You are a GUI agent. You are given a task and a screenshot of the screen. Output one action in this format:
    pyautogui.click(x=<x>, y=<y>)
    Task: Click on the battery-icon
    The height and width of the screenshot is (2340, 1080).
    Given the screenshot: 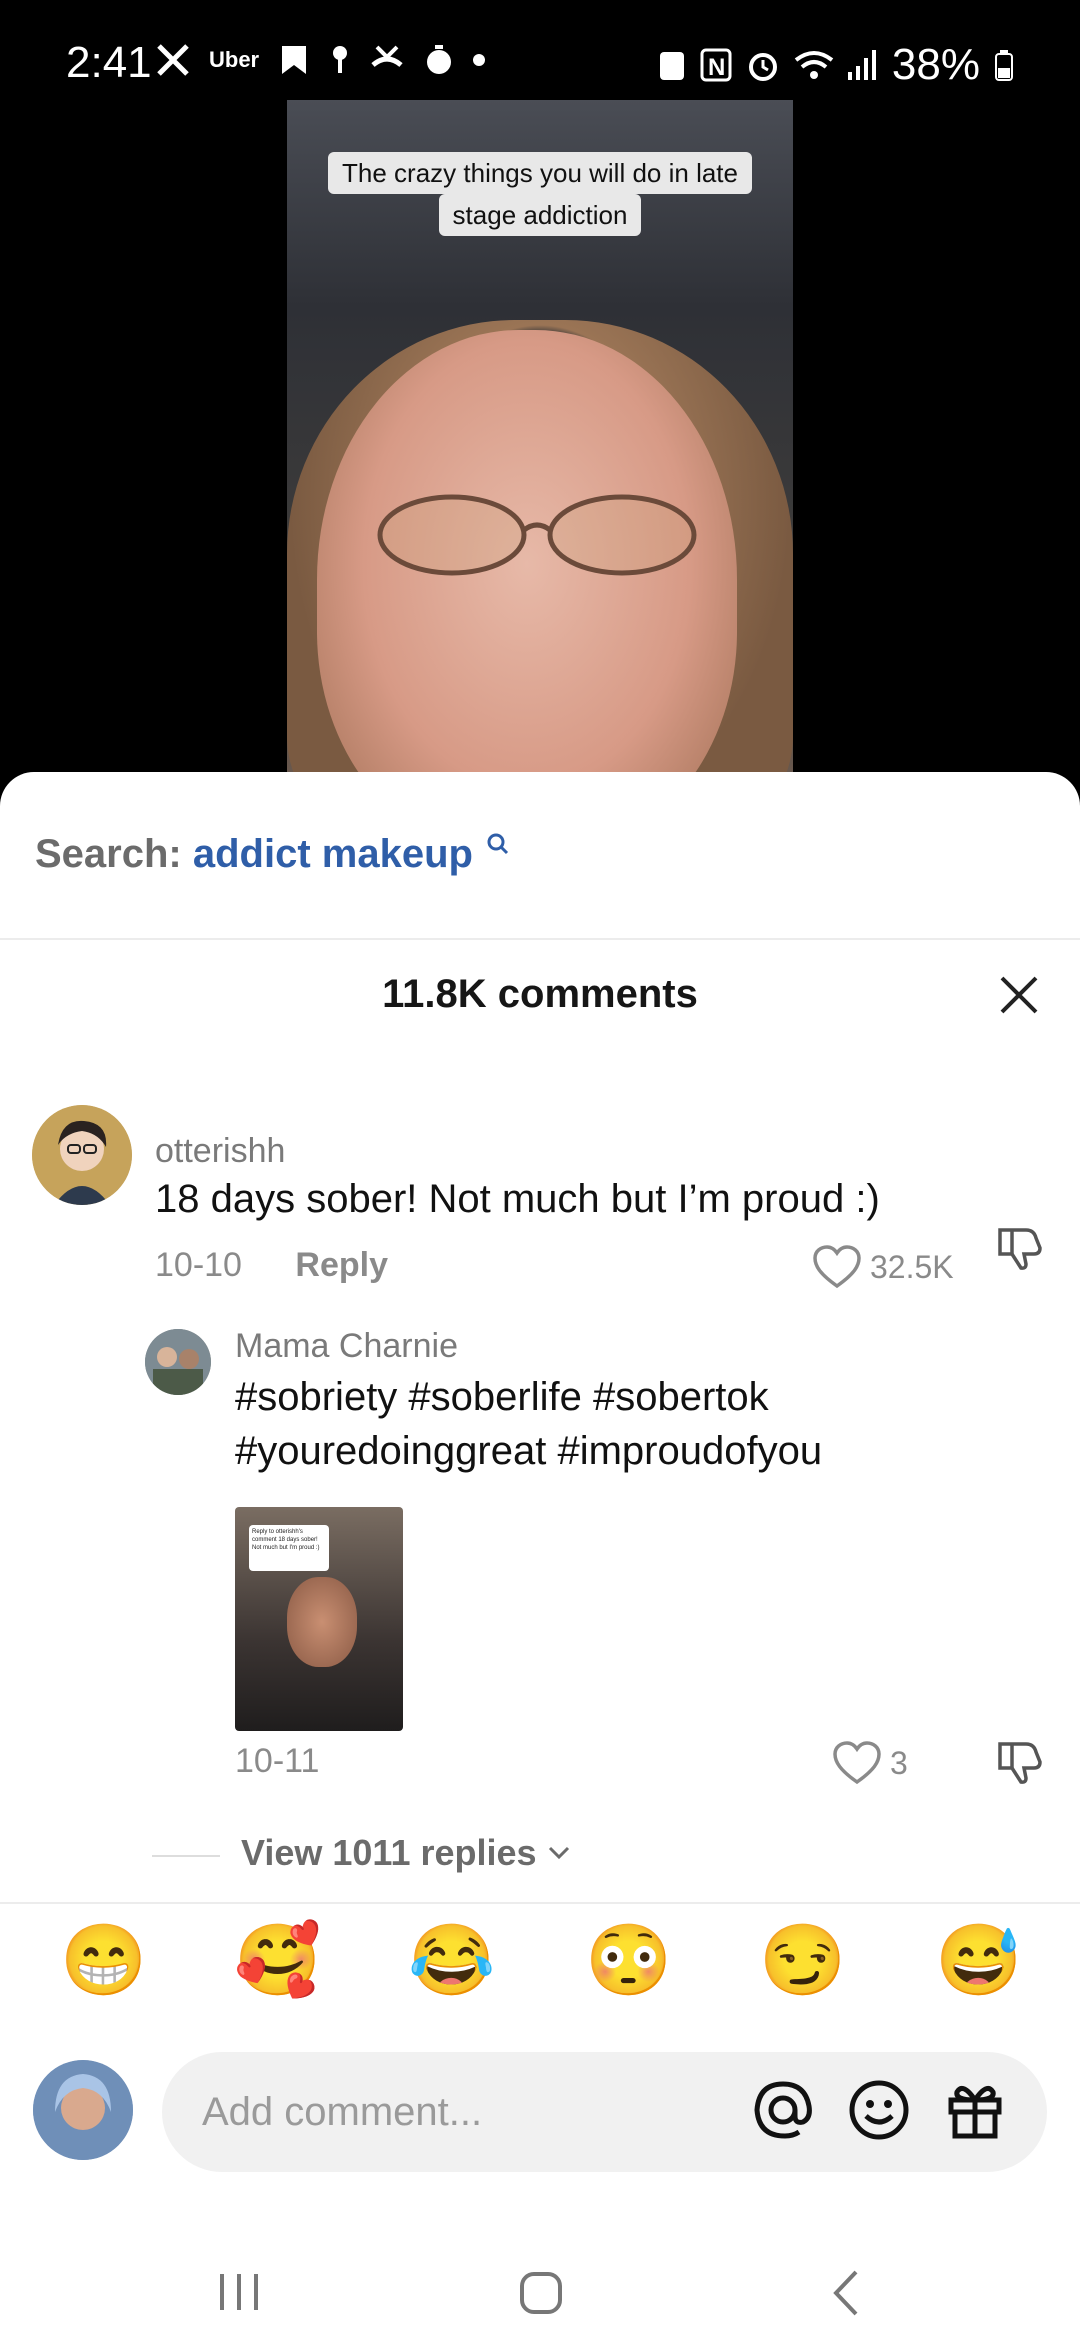 What is the action you would take?
    pyautogui.click(x=1004, y=65)
    